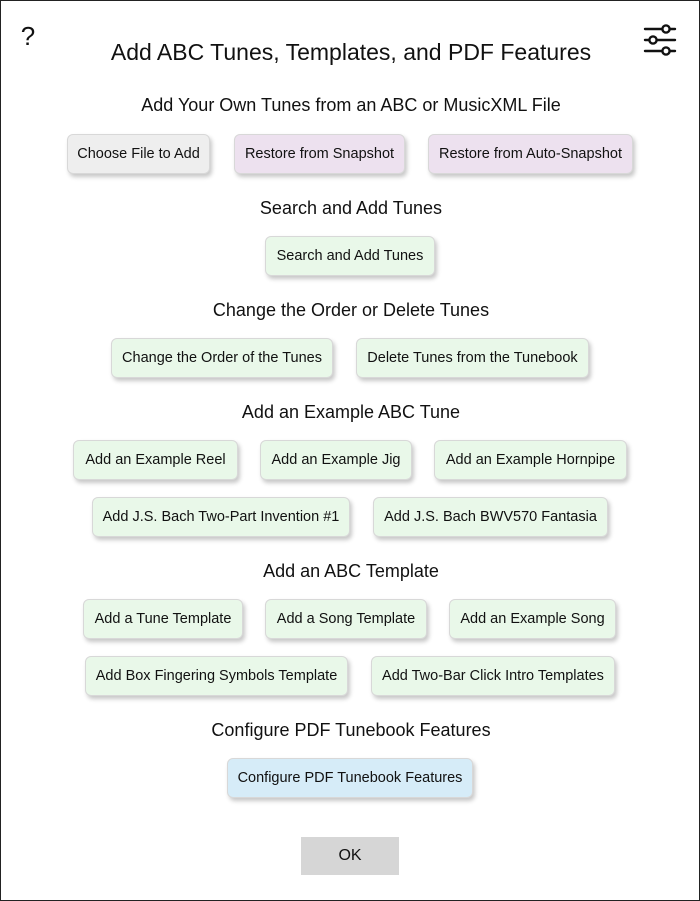 This screenshot has width=700, height=901. I want to click on delete-tunes-button: Delete Tunes from the Tunebook, so click(472, 358).